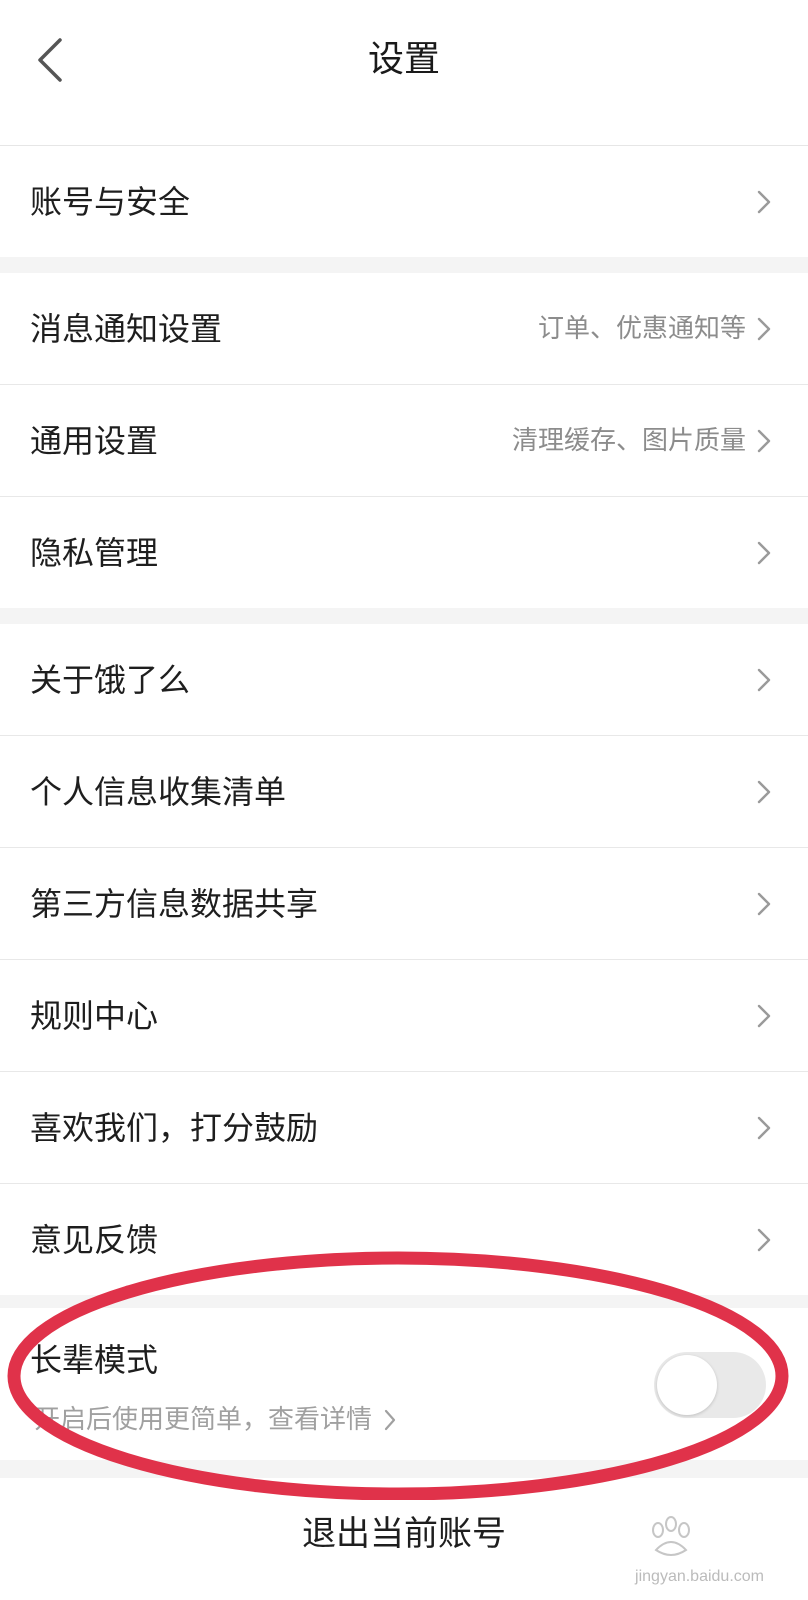  What do you see at coordinates (94, 440) in the screenshot?
I see `settings-item-label: 通用设置` at bounding box center [94, 440].